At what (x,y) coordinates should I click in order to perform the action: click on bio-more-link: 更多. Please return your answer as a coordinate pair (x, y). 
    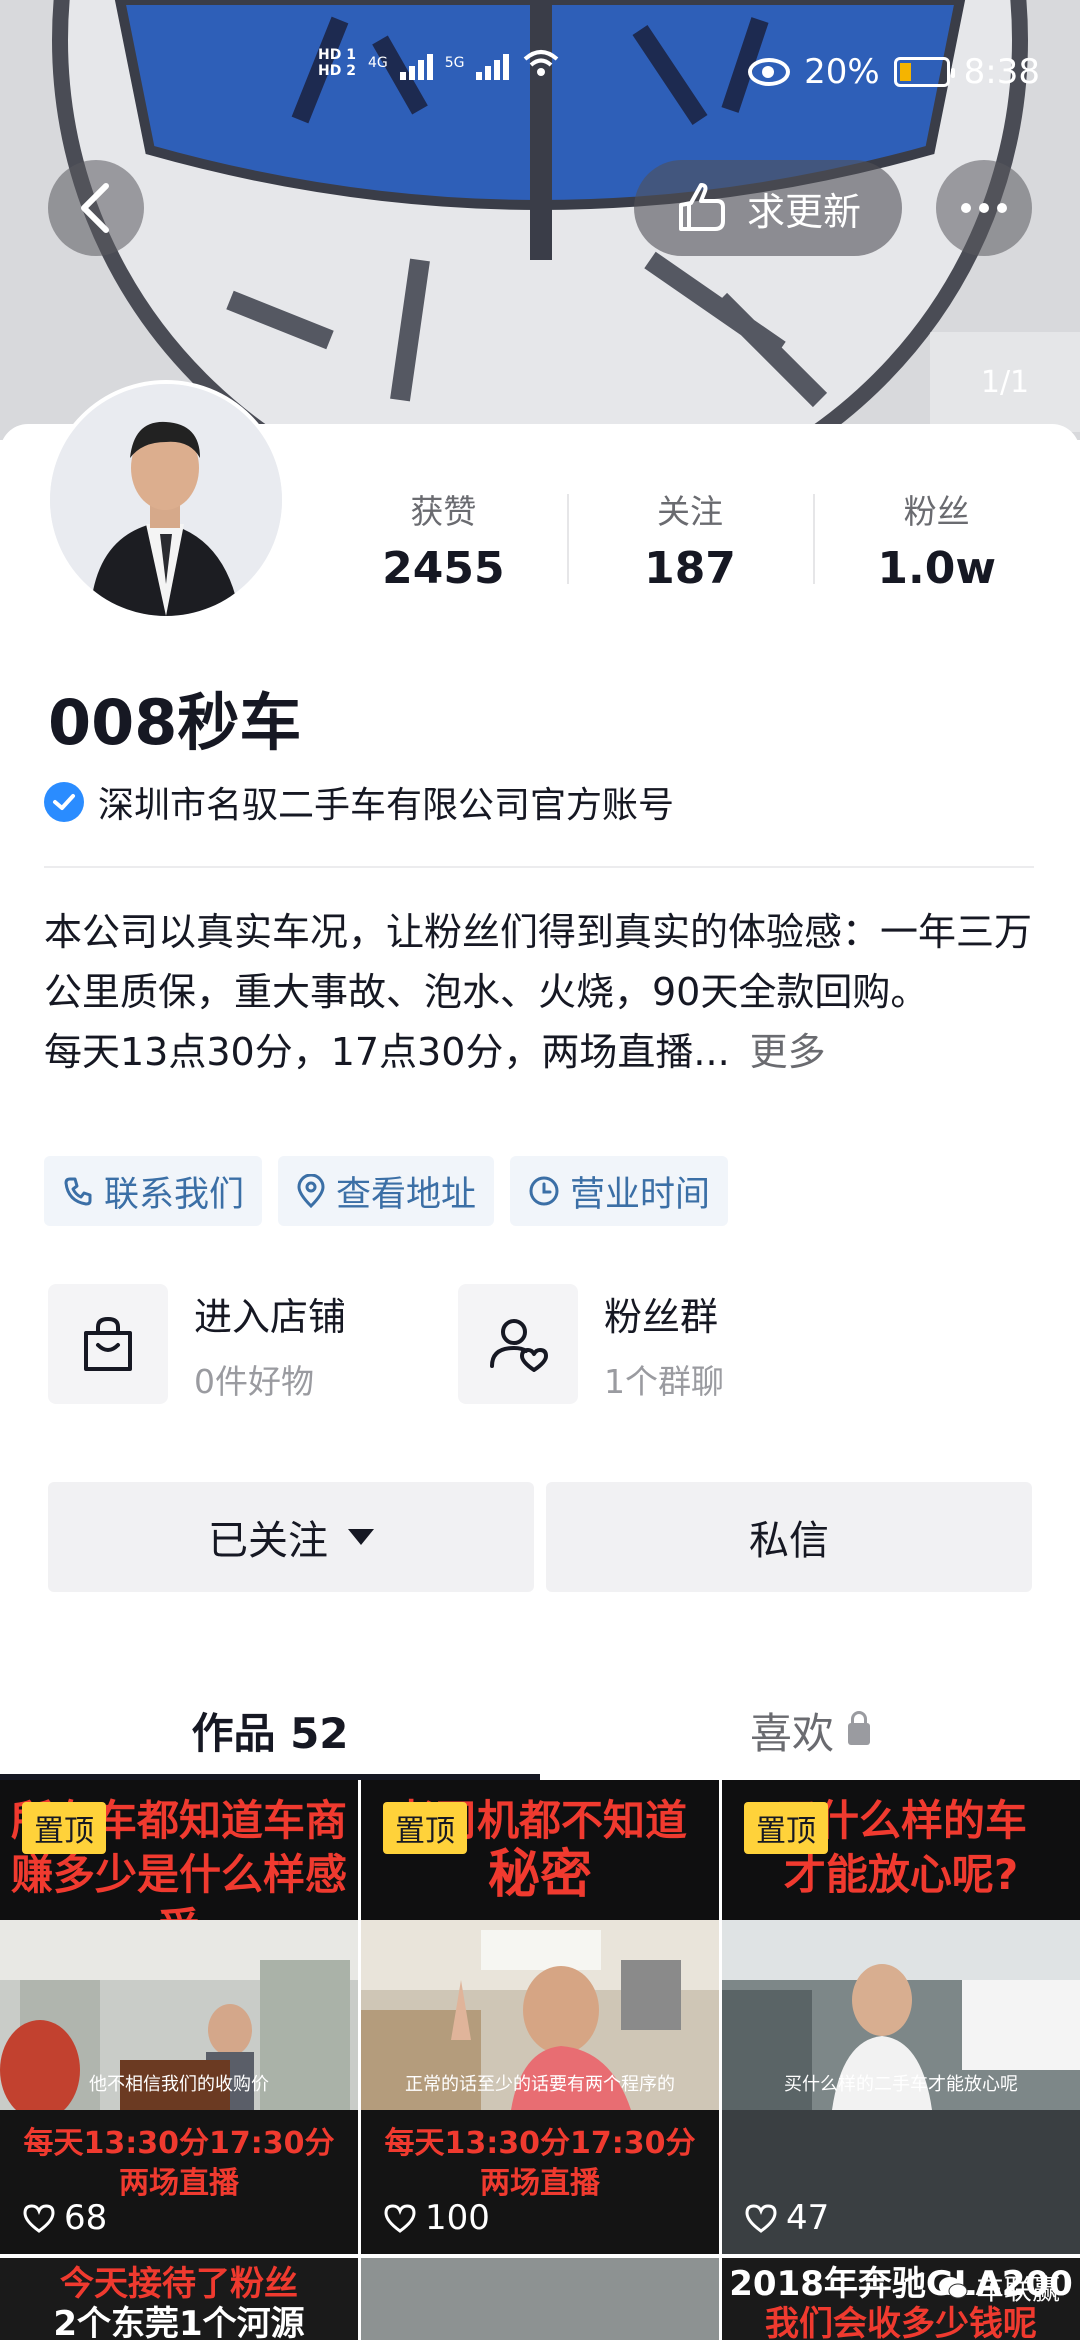
    Looking at the image, I should click on (788, 1052).